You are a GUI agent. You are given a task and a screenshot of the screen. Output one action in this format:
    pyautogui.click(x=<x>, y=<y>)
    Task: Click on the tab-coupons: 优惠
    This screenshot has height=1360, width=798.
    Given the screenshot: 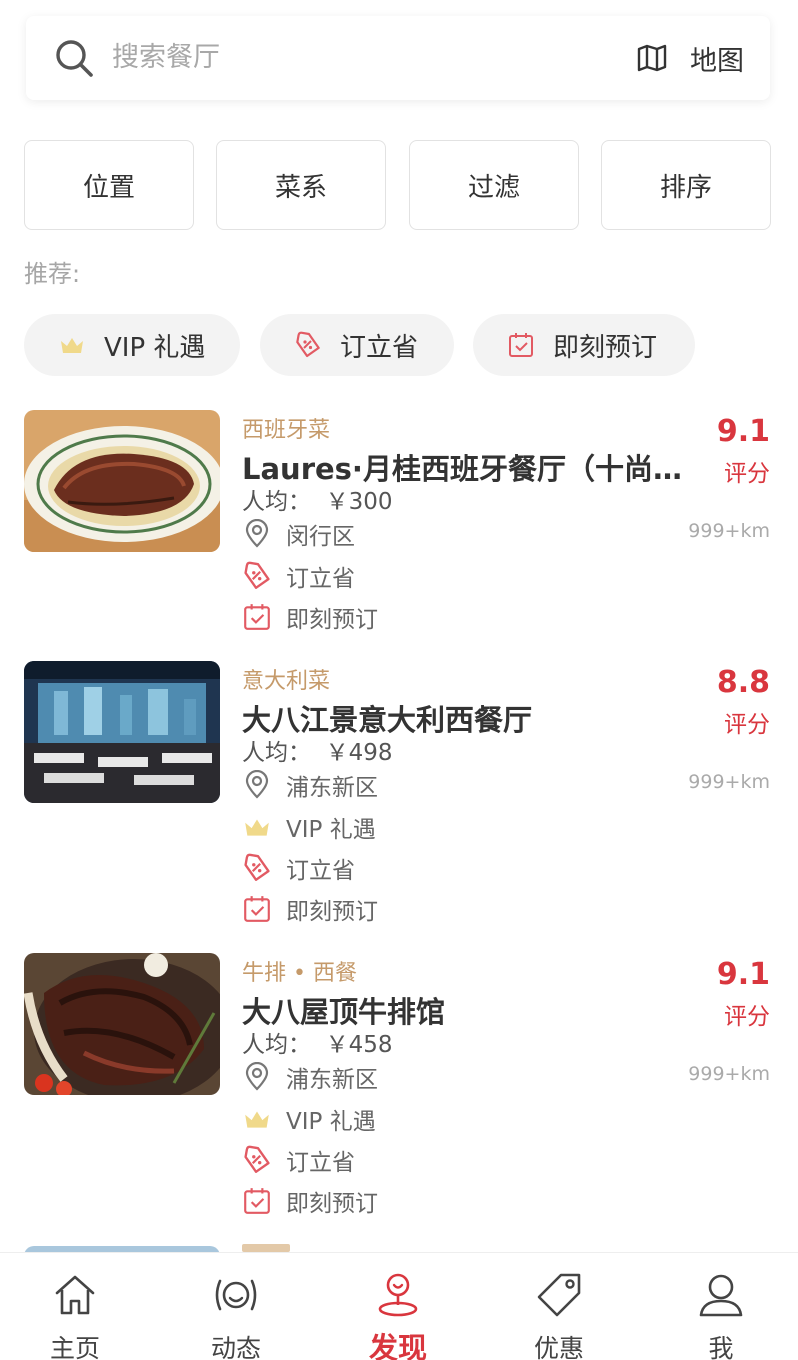 What is the action you would take?
    pyautogui.click(x=559, y=1306)
    